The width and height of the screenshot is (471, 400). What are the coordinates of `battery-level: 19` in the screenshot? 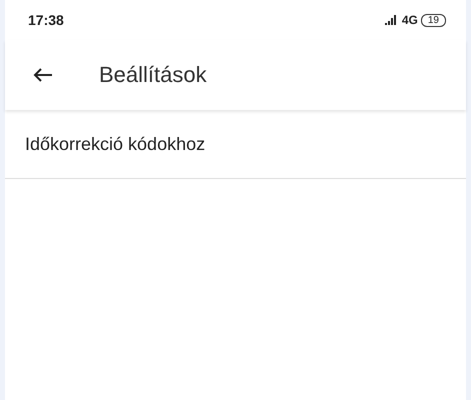 It's located at (433, 20).